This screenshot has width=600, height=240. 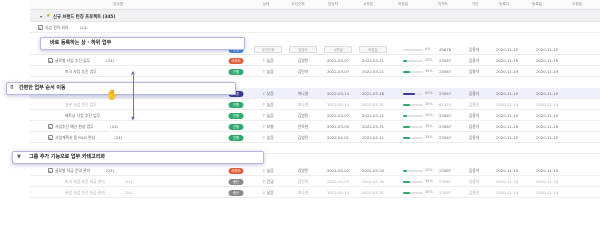 I want to click on callout-drag-reorder: ⠿ 간편한 업무 순서 이동, so click(x=121, y=88).